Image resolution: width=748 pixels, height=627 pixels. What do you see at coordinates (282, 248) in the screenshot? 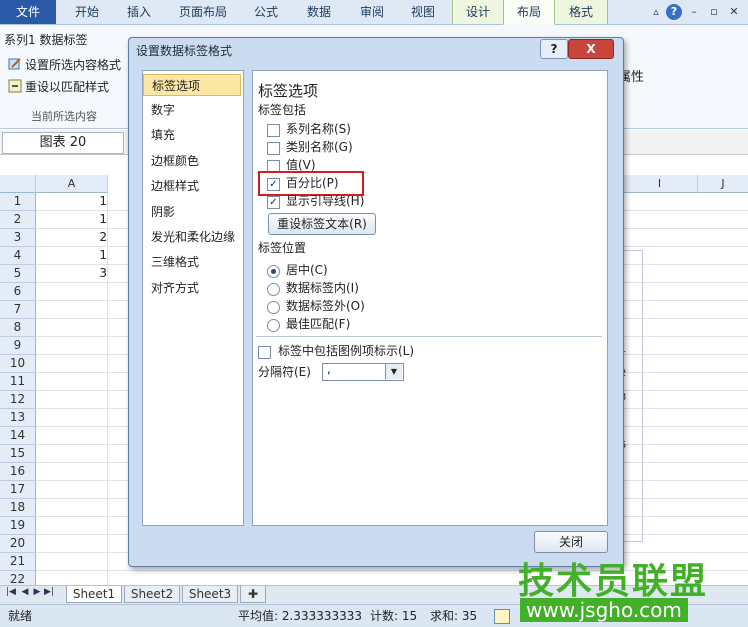
I see `label-position-heading: 标签位置` at bounding box center [282, 248].